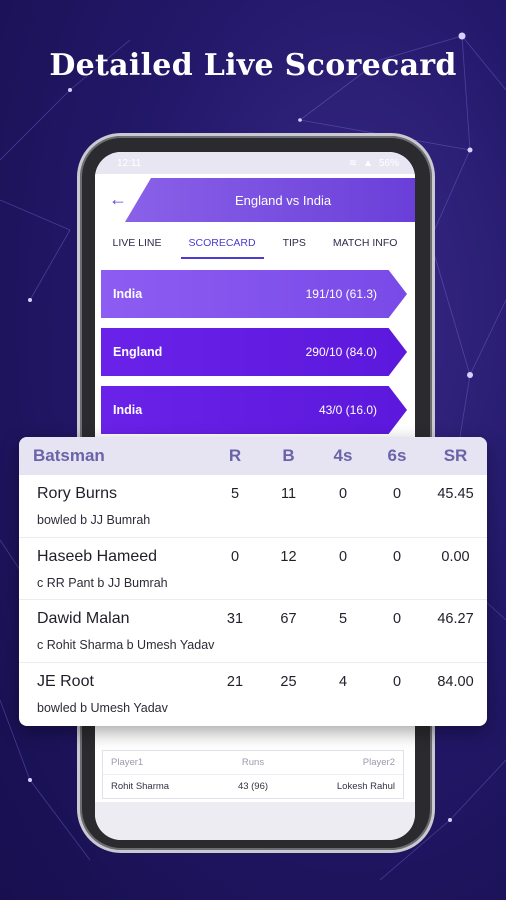 This screenshot has height=900, width=506. Describe the element at coordinates (378, 762) in the screenshot. I see `partnership-player2-header: Player2` at that location.